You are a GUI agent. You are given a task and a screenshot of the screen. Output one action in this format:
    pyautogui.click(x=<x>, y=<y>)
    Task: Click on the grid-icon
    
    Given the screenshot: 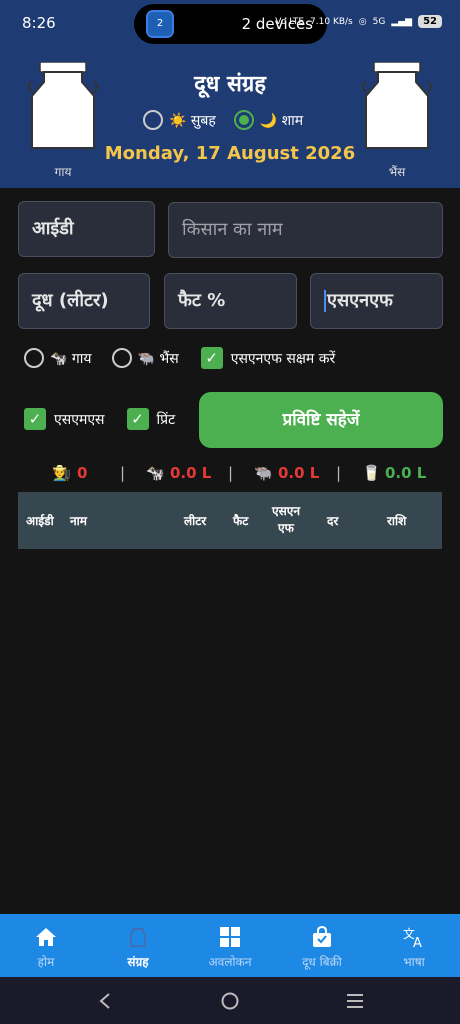 What is the action you would take?
    pyautogui.click(x=230, y=937)
    